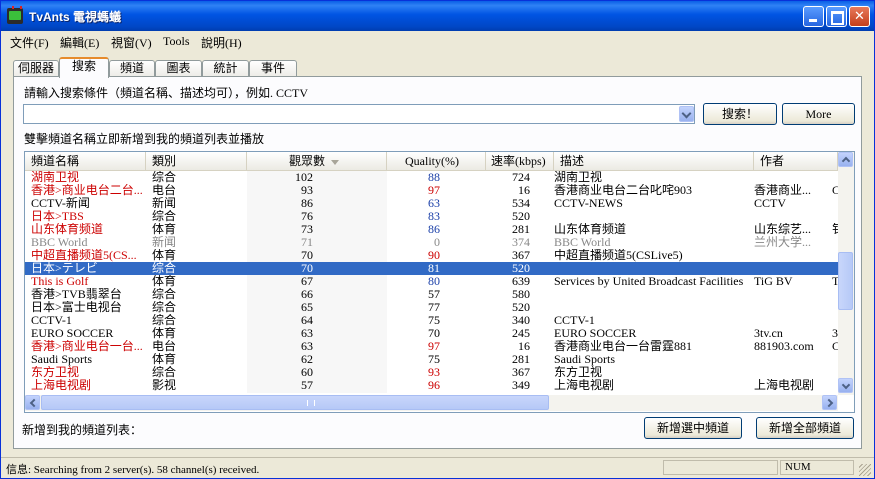 The height and width of the screenshot is (479, 875). I want to click on cell-desc: 湖南卫视, so click(578, 177).